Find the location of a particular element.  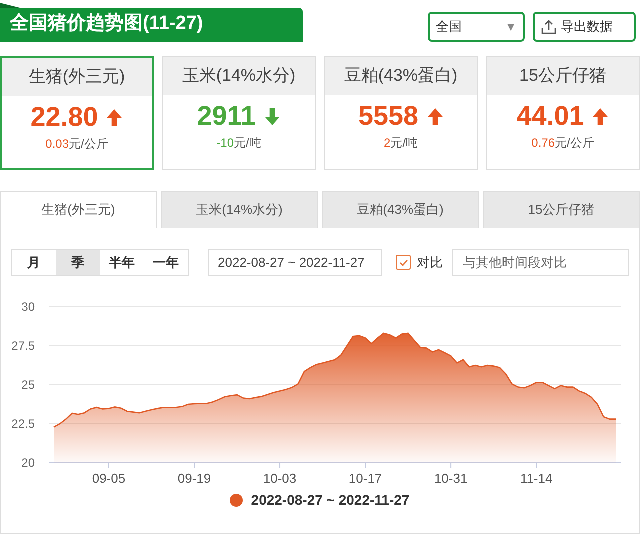

y-axis-label: 30 is located at coordinates (28, 307).